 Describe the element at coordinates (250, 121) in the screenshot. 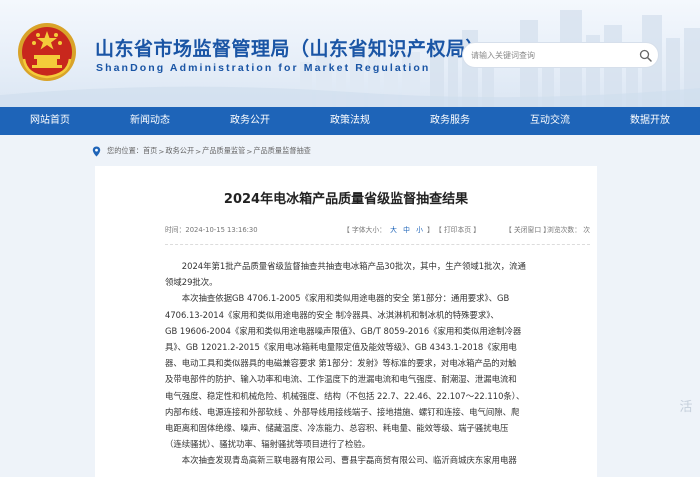

I see `nav-item-public-affairs: 政务公开` at that location.